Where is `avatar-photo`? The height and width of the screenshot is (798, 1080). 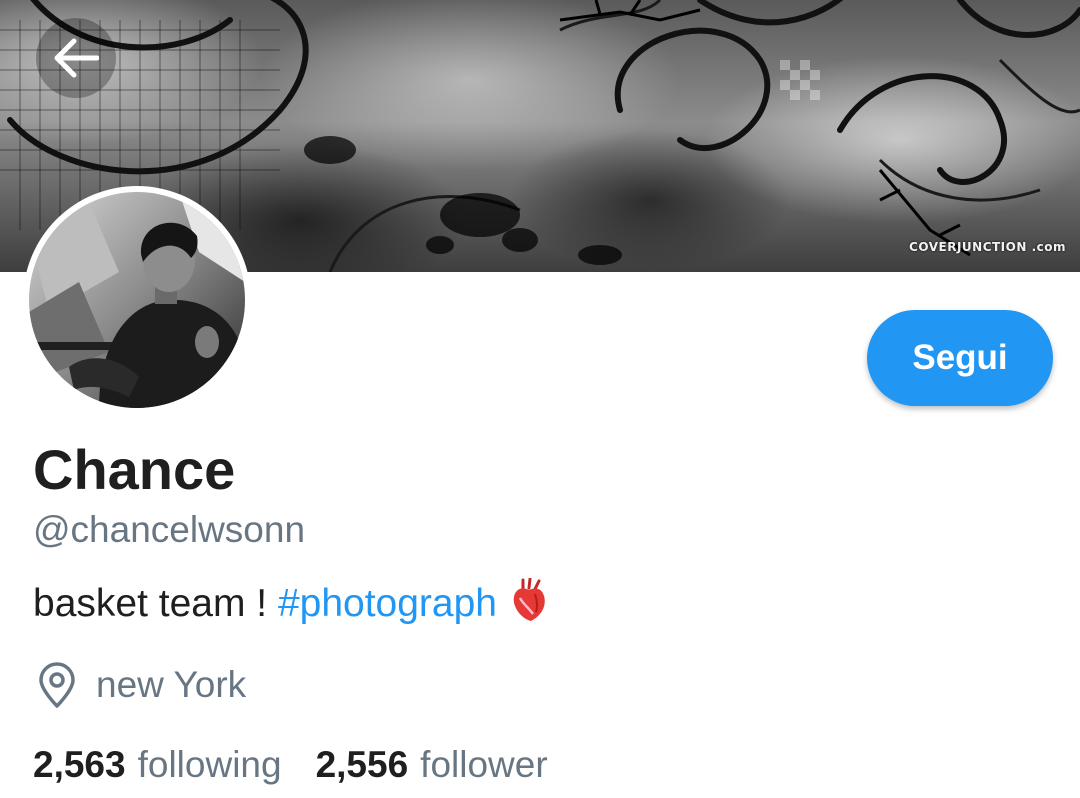
avatar-photo is located at coordinates (137, 300).